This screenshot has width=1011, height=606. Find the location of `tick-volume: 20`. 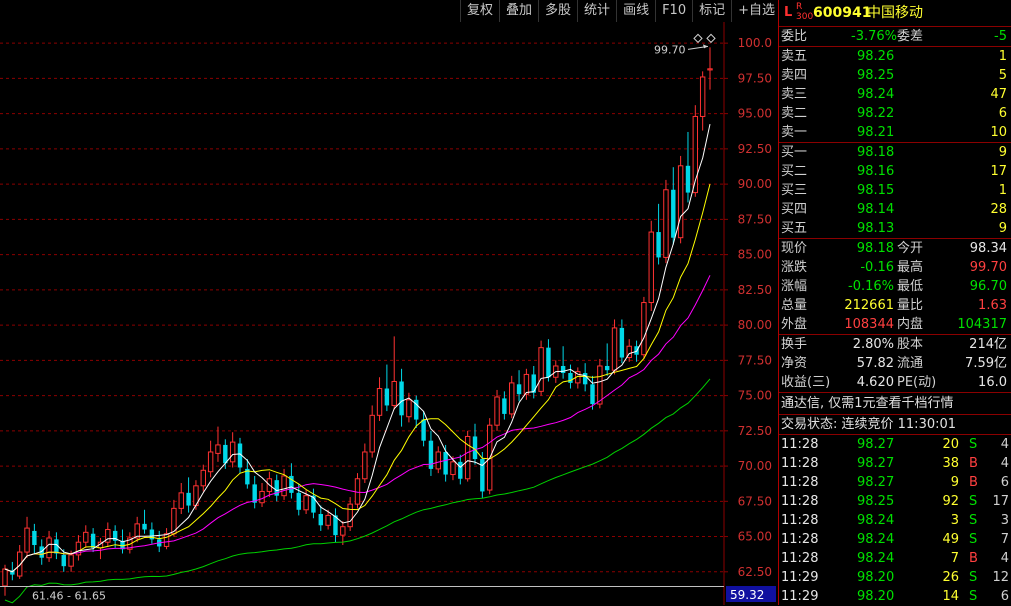

tick-volume: 20 is located at coordinates (950, 444).